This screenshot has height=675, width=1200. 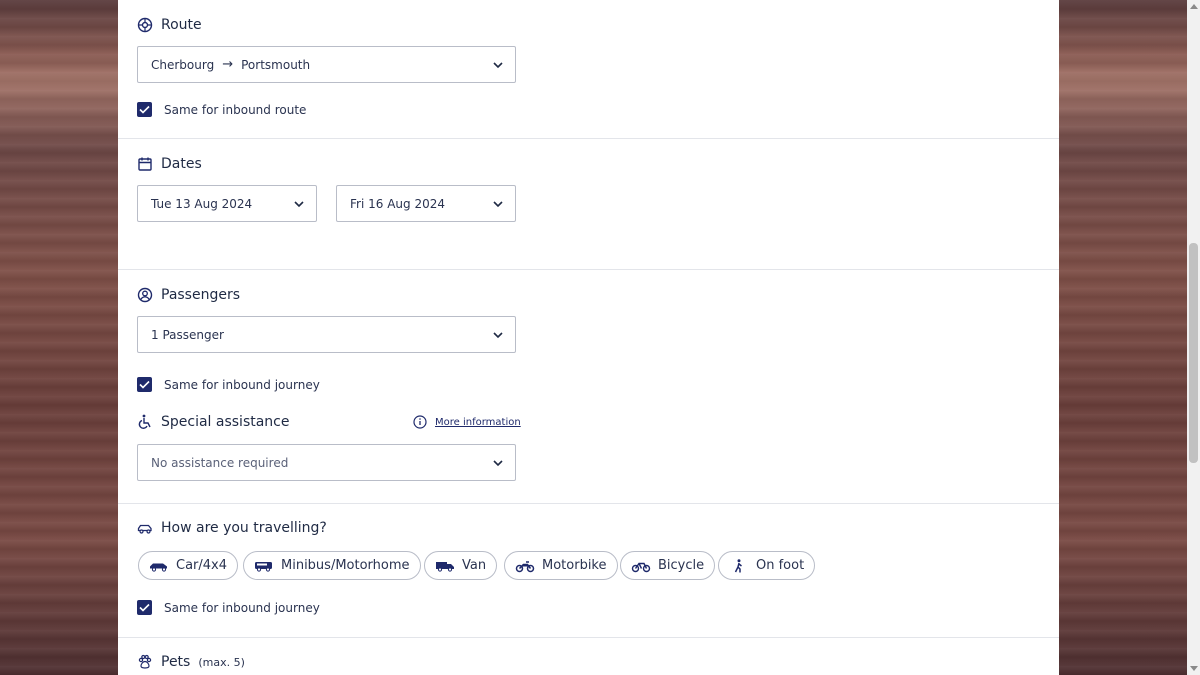 What do you see at coordinates (326, 64) in the screenshot?
I see `route-select: Cherbourg → Portsmouth` at bounding box center [326, 64].